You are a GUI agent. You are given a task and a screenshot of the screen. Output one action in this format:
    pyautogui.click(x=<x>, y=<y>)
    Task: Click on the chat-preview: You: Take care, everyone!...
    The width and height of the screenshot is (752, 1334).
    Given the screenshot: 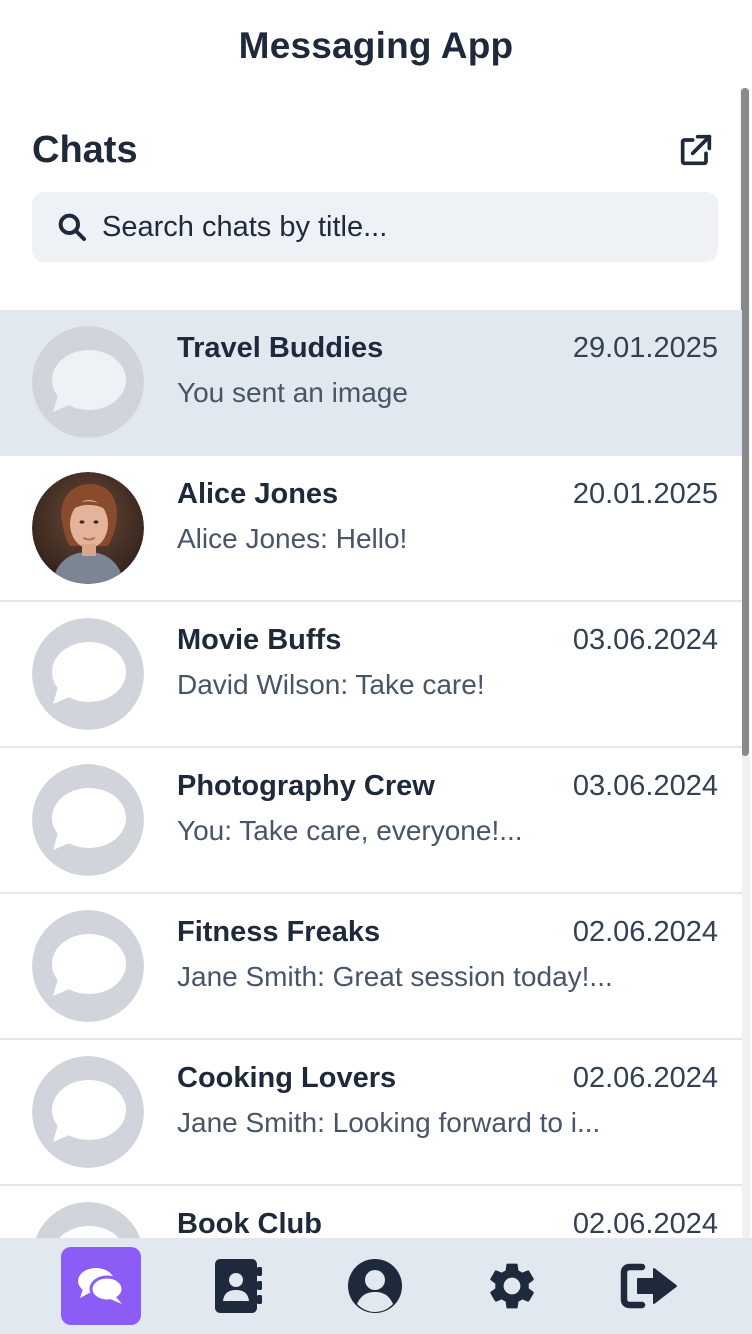 What is the action you would take?
    pyautogui.click(x=350, y=830)
    